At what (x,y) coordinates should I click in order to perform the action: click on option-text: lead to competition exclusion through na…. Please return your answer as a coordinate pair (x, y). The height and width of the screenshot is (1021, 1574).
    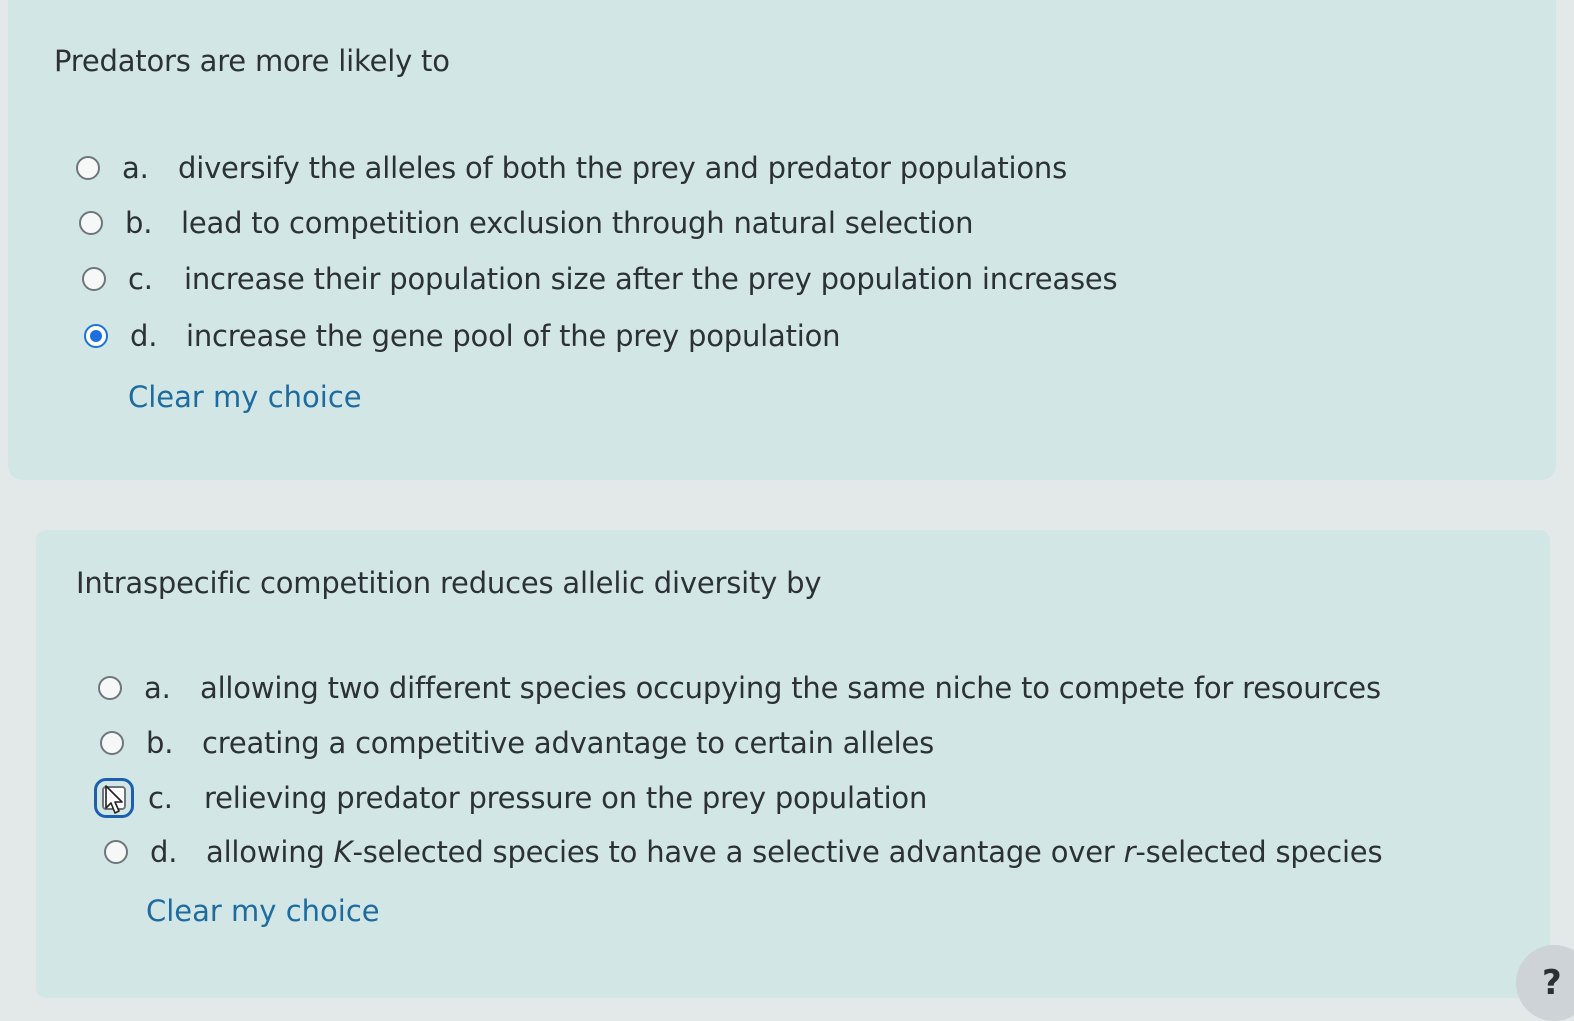
    Looking at the image, I should click on (577, 223).